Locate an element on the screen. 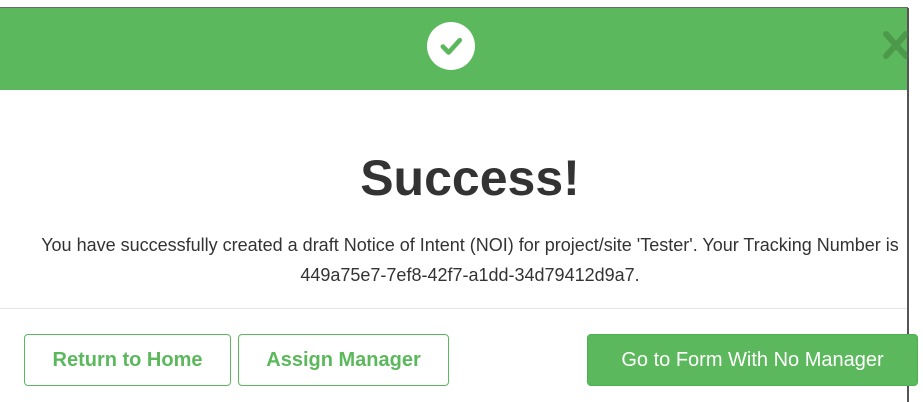  assign-manager-button: Assign Manager is located at coordinates (343, 360).